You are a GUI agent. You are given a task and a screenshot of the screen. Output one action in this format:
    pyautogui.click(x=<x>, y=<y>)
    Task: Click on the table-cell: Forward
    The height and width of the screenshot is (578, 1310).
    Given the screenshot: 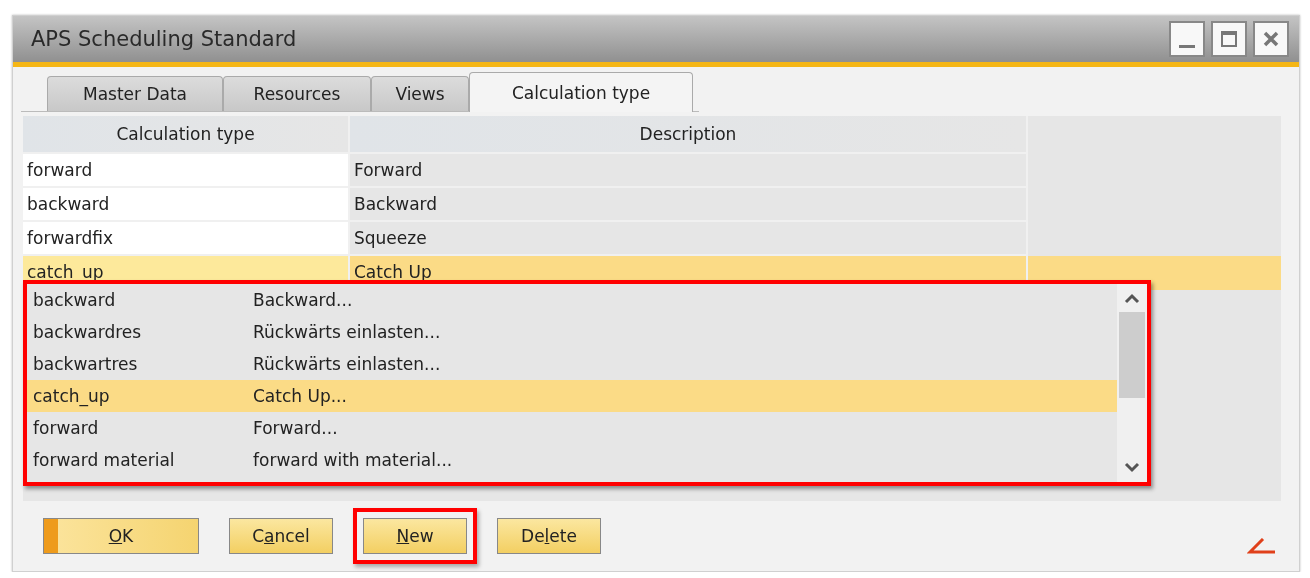 What is the action you would take?
    pyautogui.click(x=689, y=171)
    